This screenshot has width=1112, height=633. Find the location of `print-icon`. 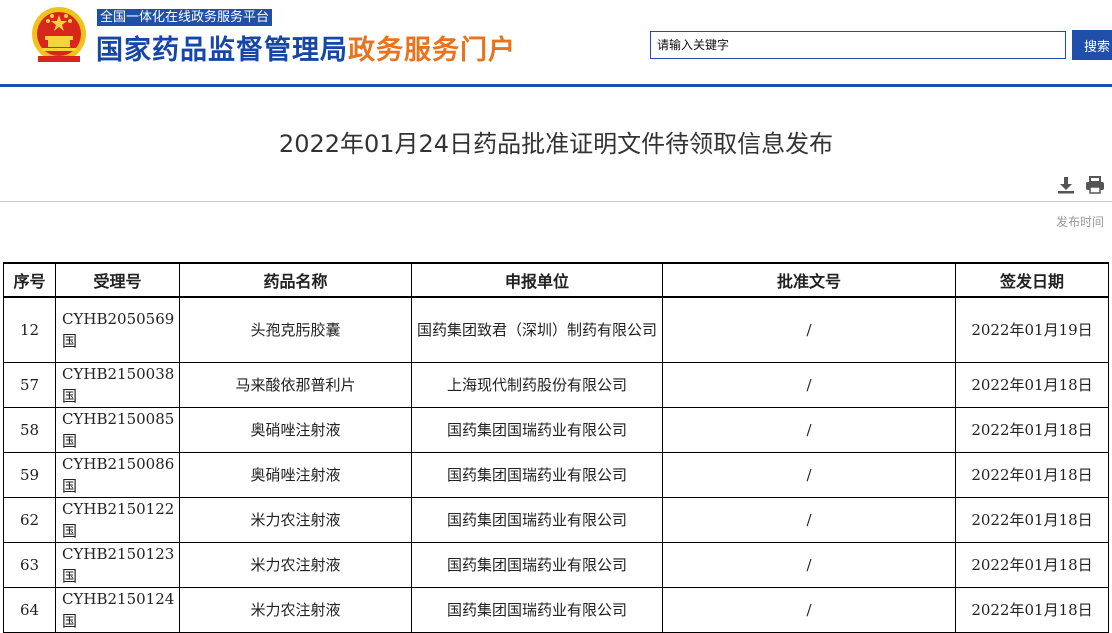

print-icon is located at coordinates (1095, 185).